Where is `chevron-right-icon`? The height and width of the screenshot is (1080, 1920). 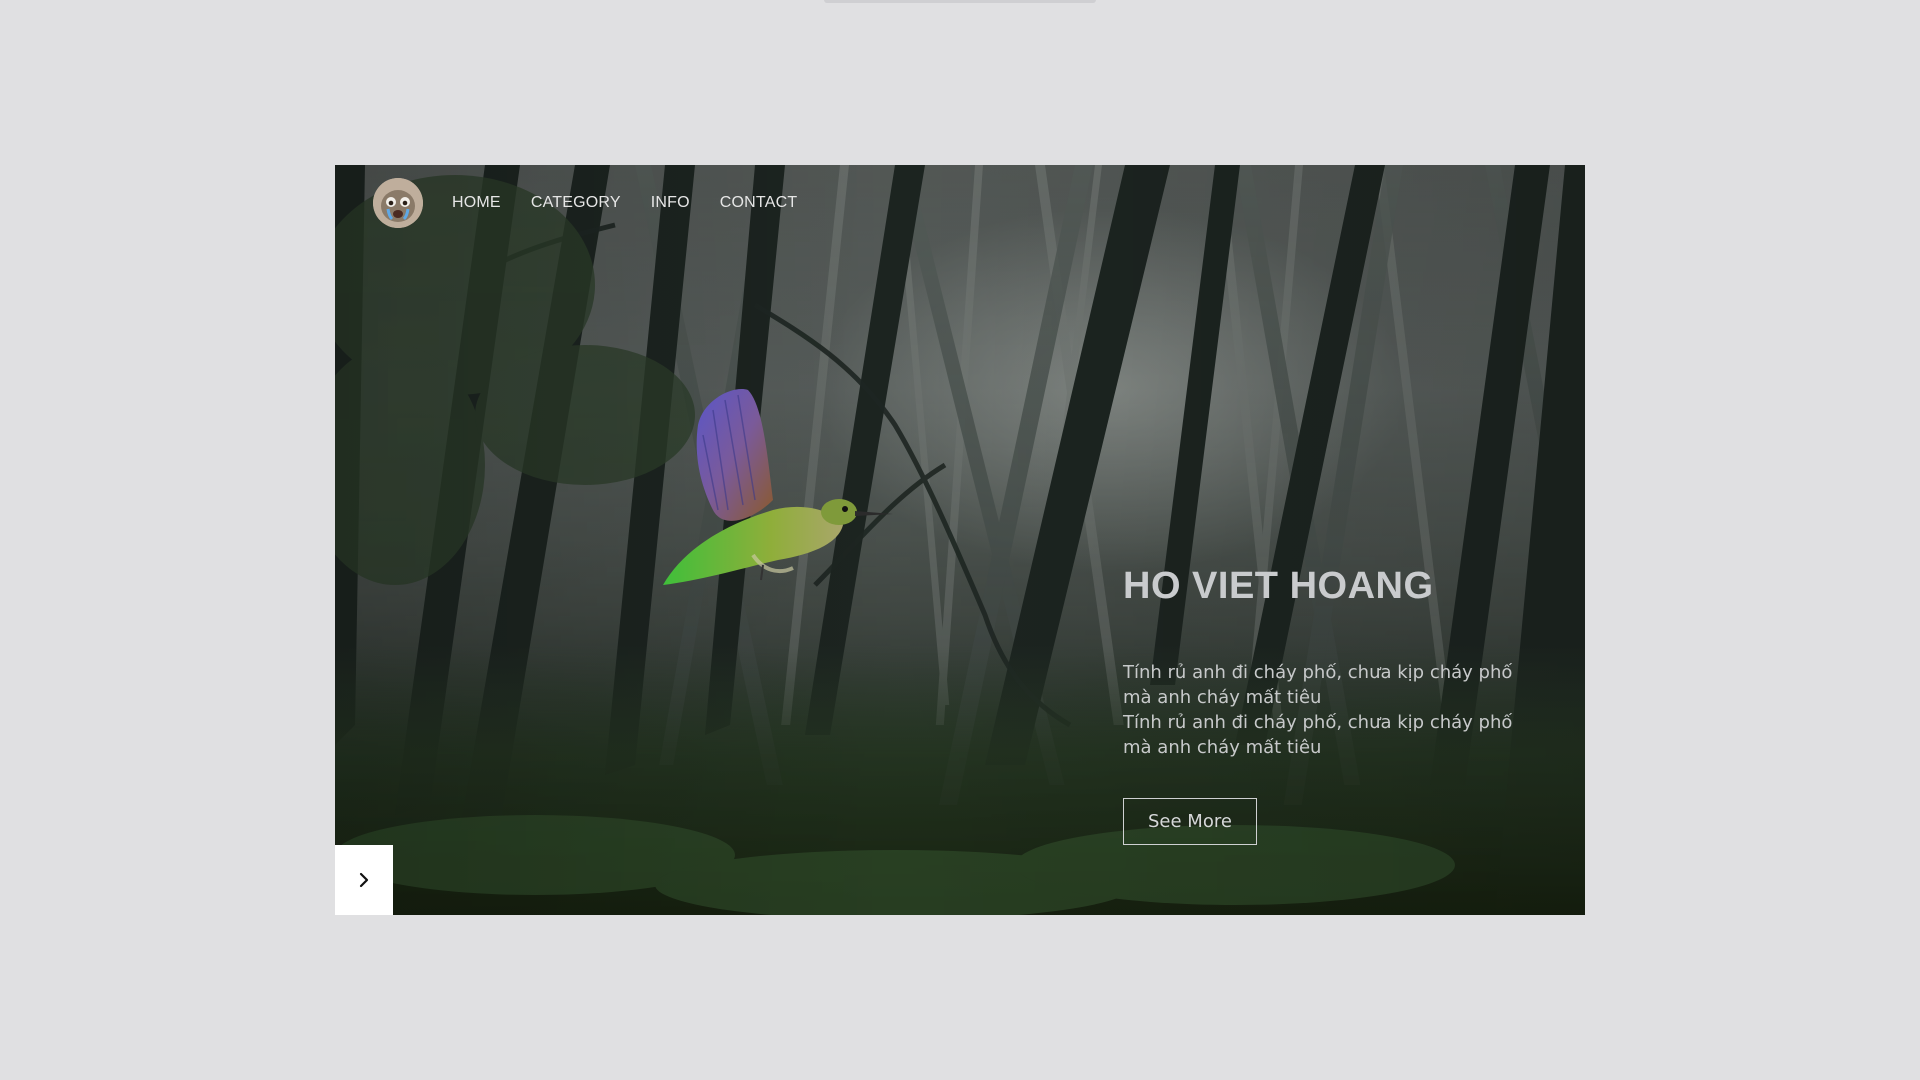 chevron-right-icon is located at coordinates (364, 880).